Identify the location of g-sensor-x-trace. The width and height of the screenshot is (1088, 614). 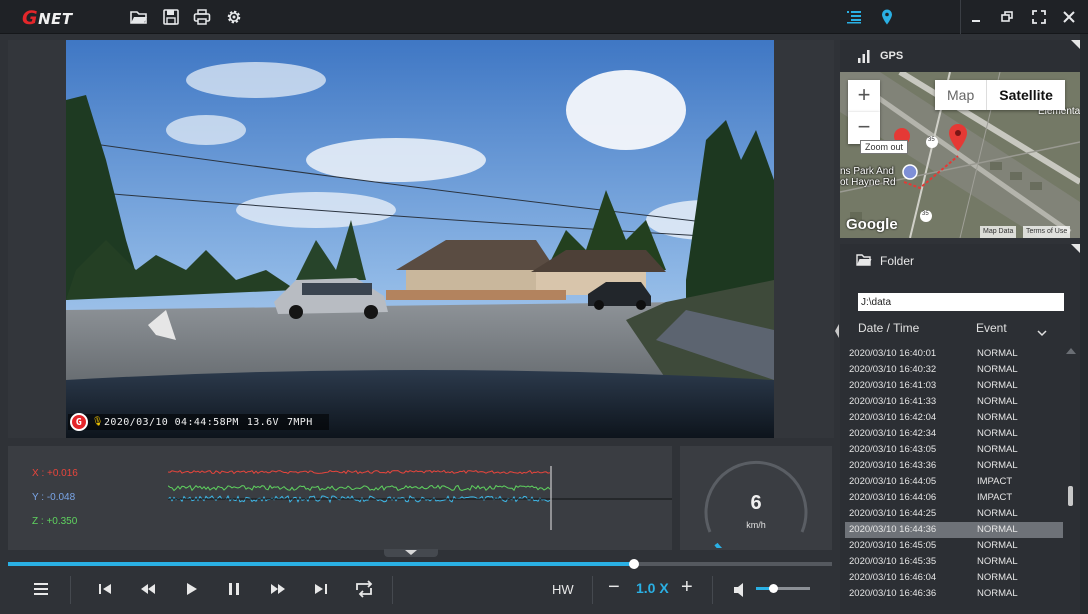
(359, 472).